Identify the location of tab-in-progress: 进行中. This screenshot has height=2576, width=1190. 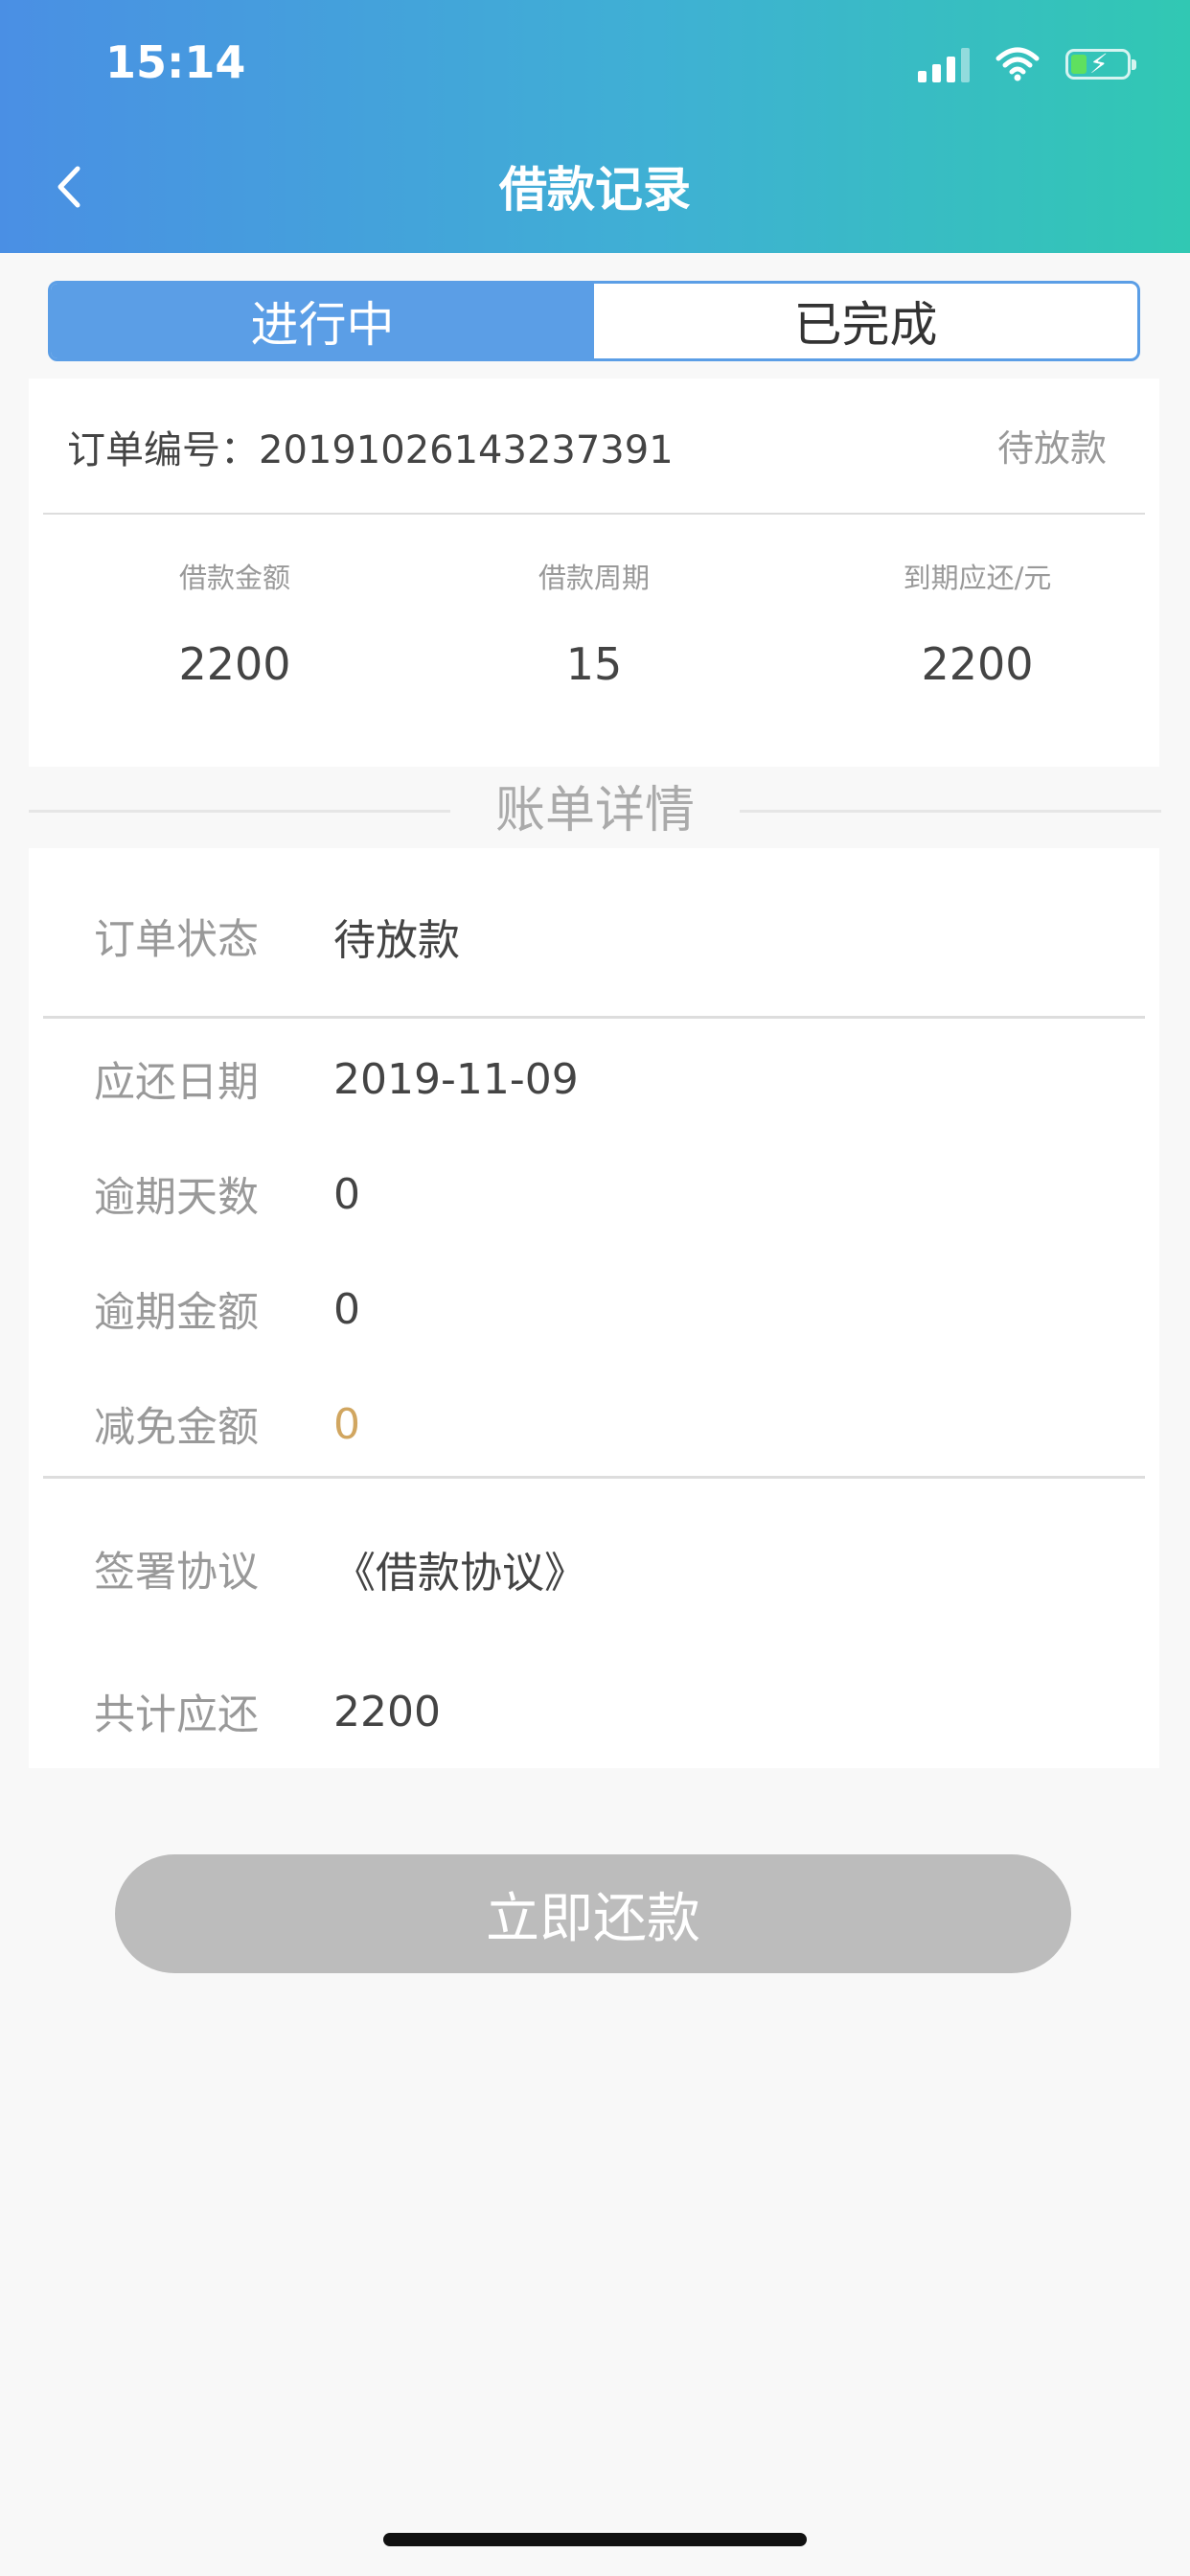
(323, 321).